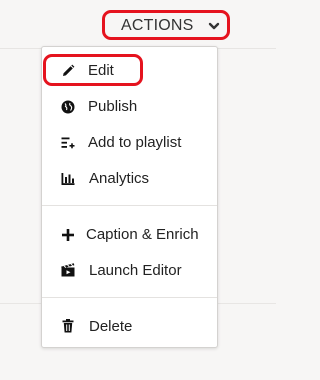 This screenshot has width=320, height=380. What do you see at coordinates (101, 70) in the screenshot?
I see `menu-item-label: Edit` at bounding box center [101, 70].